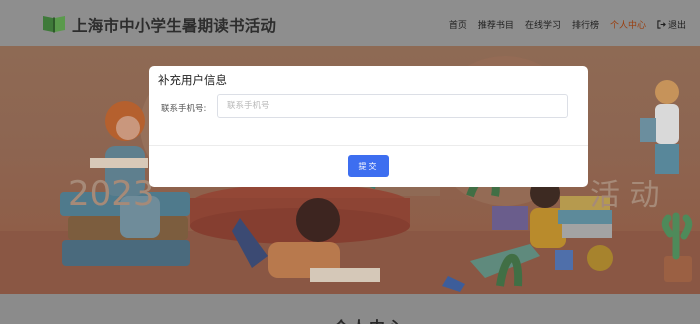  What do you see at coordinates (350, 23) in the screenshot?
I see `site-header: 上海市中小学生暑期读书活动 首页 推荐书目 在线学习 排行榜 个人中心 退出` at bounding box center [350, 23].